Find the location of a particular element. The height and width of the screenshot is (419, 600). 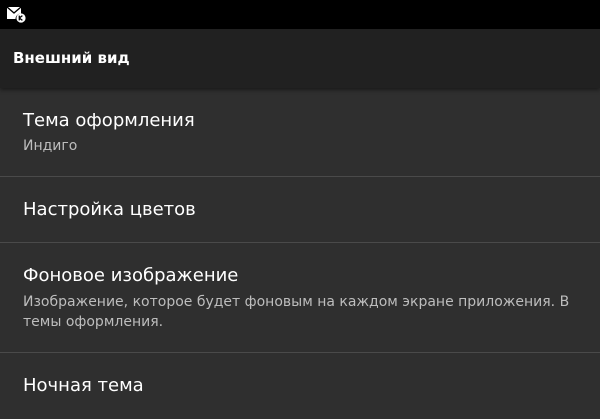

status-bar is located at coordinates (300, 14).